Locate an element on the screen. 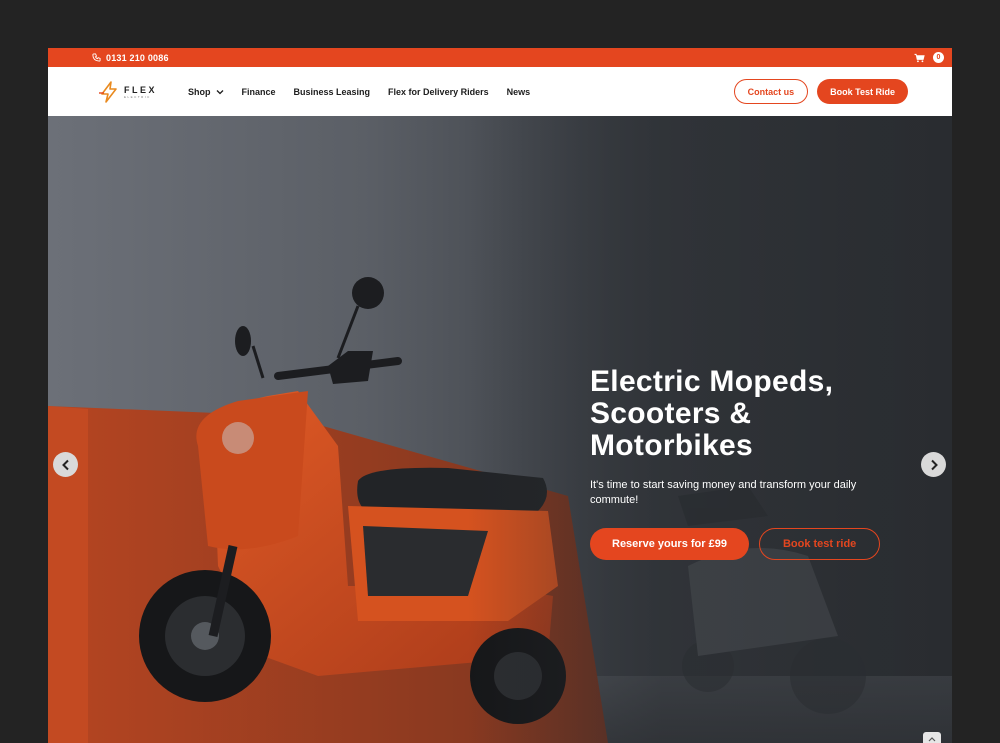  phone-number: 0131 210 0086 is located at coordinates (137, 57).